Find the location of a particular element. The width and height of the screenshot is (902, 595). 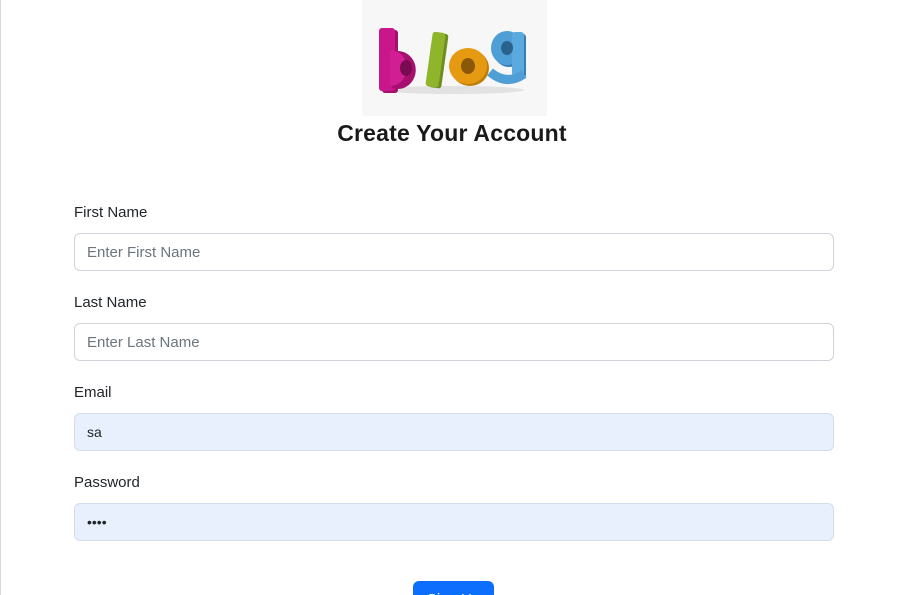

password-input is located at coordinates (454, 522).